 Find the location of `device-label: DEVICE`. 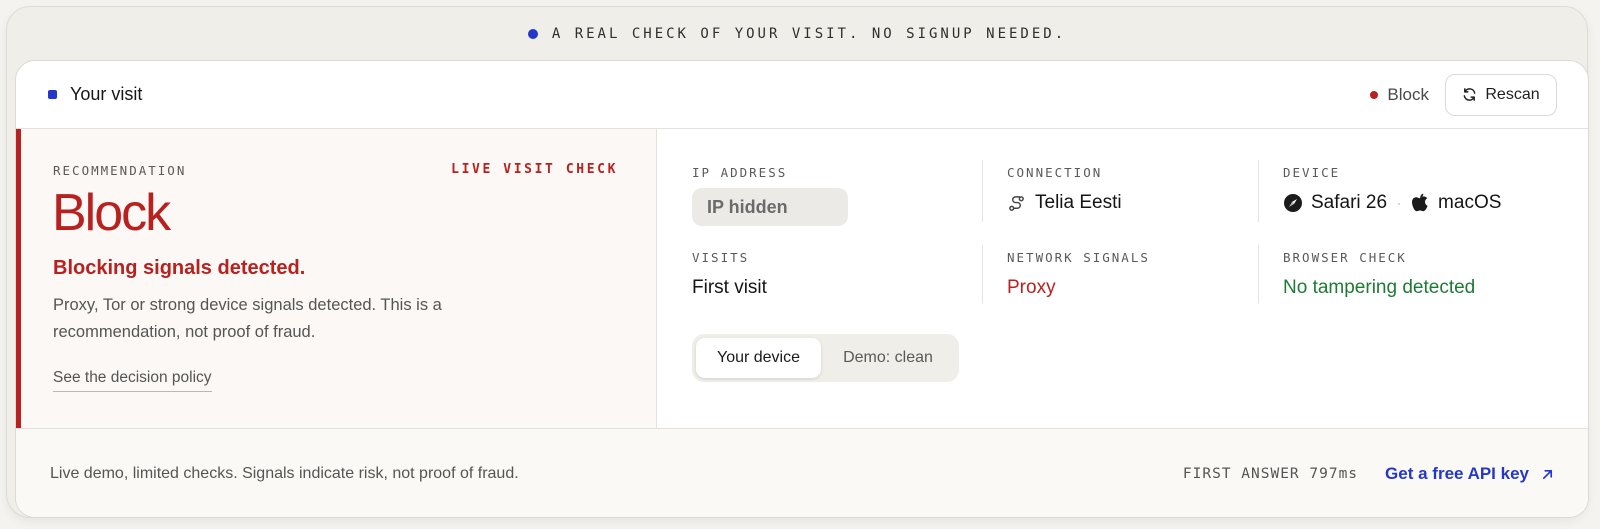

device-label: DEVICE is located at coordinates (1312, 172).